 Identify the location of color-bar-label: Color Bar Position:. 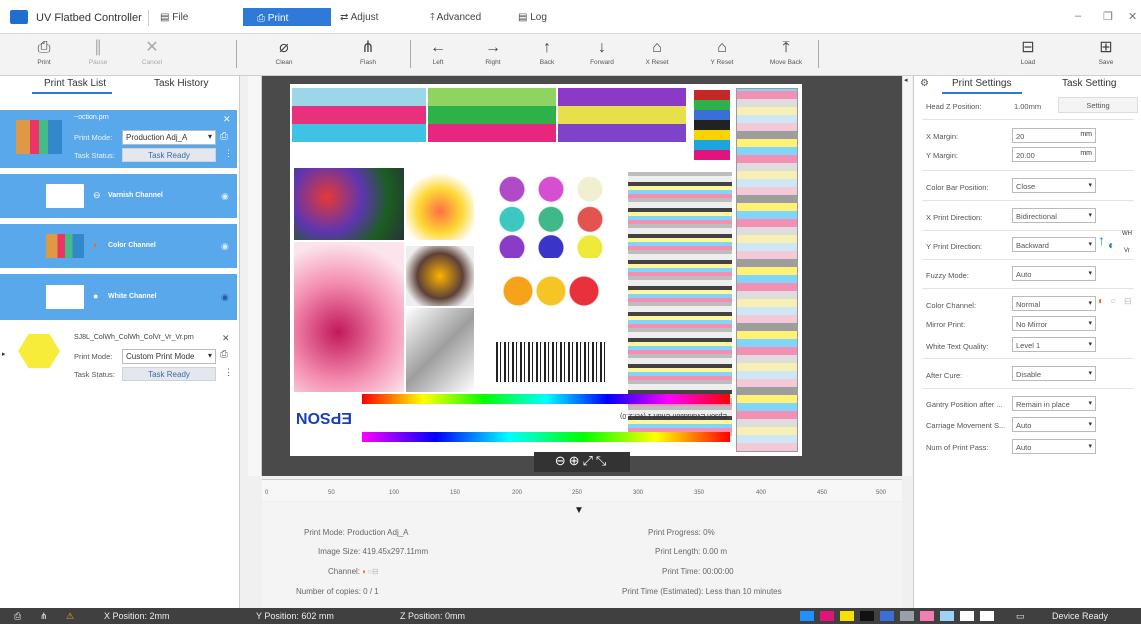
(957, 187).